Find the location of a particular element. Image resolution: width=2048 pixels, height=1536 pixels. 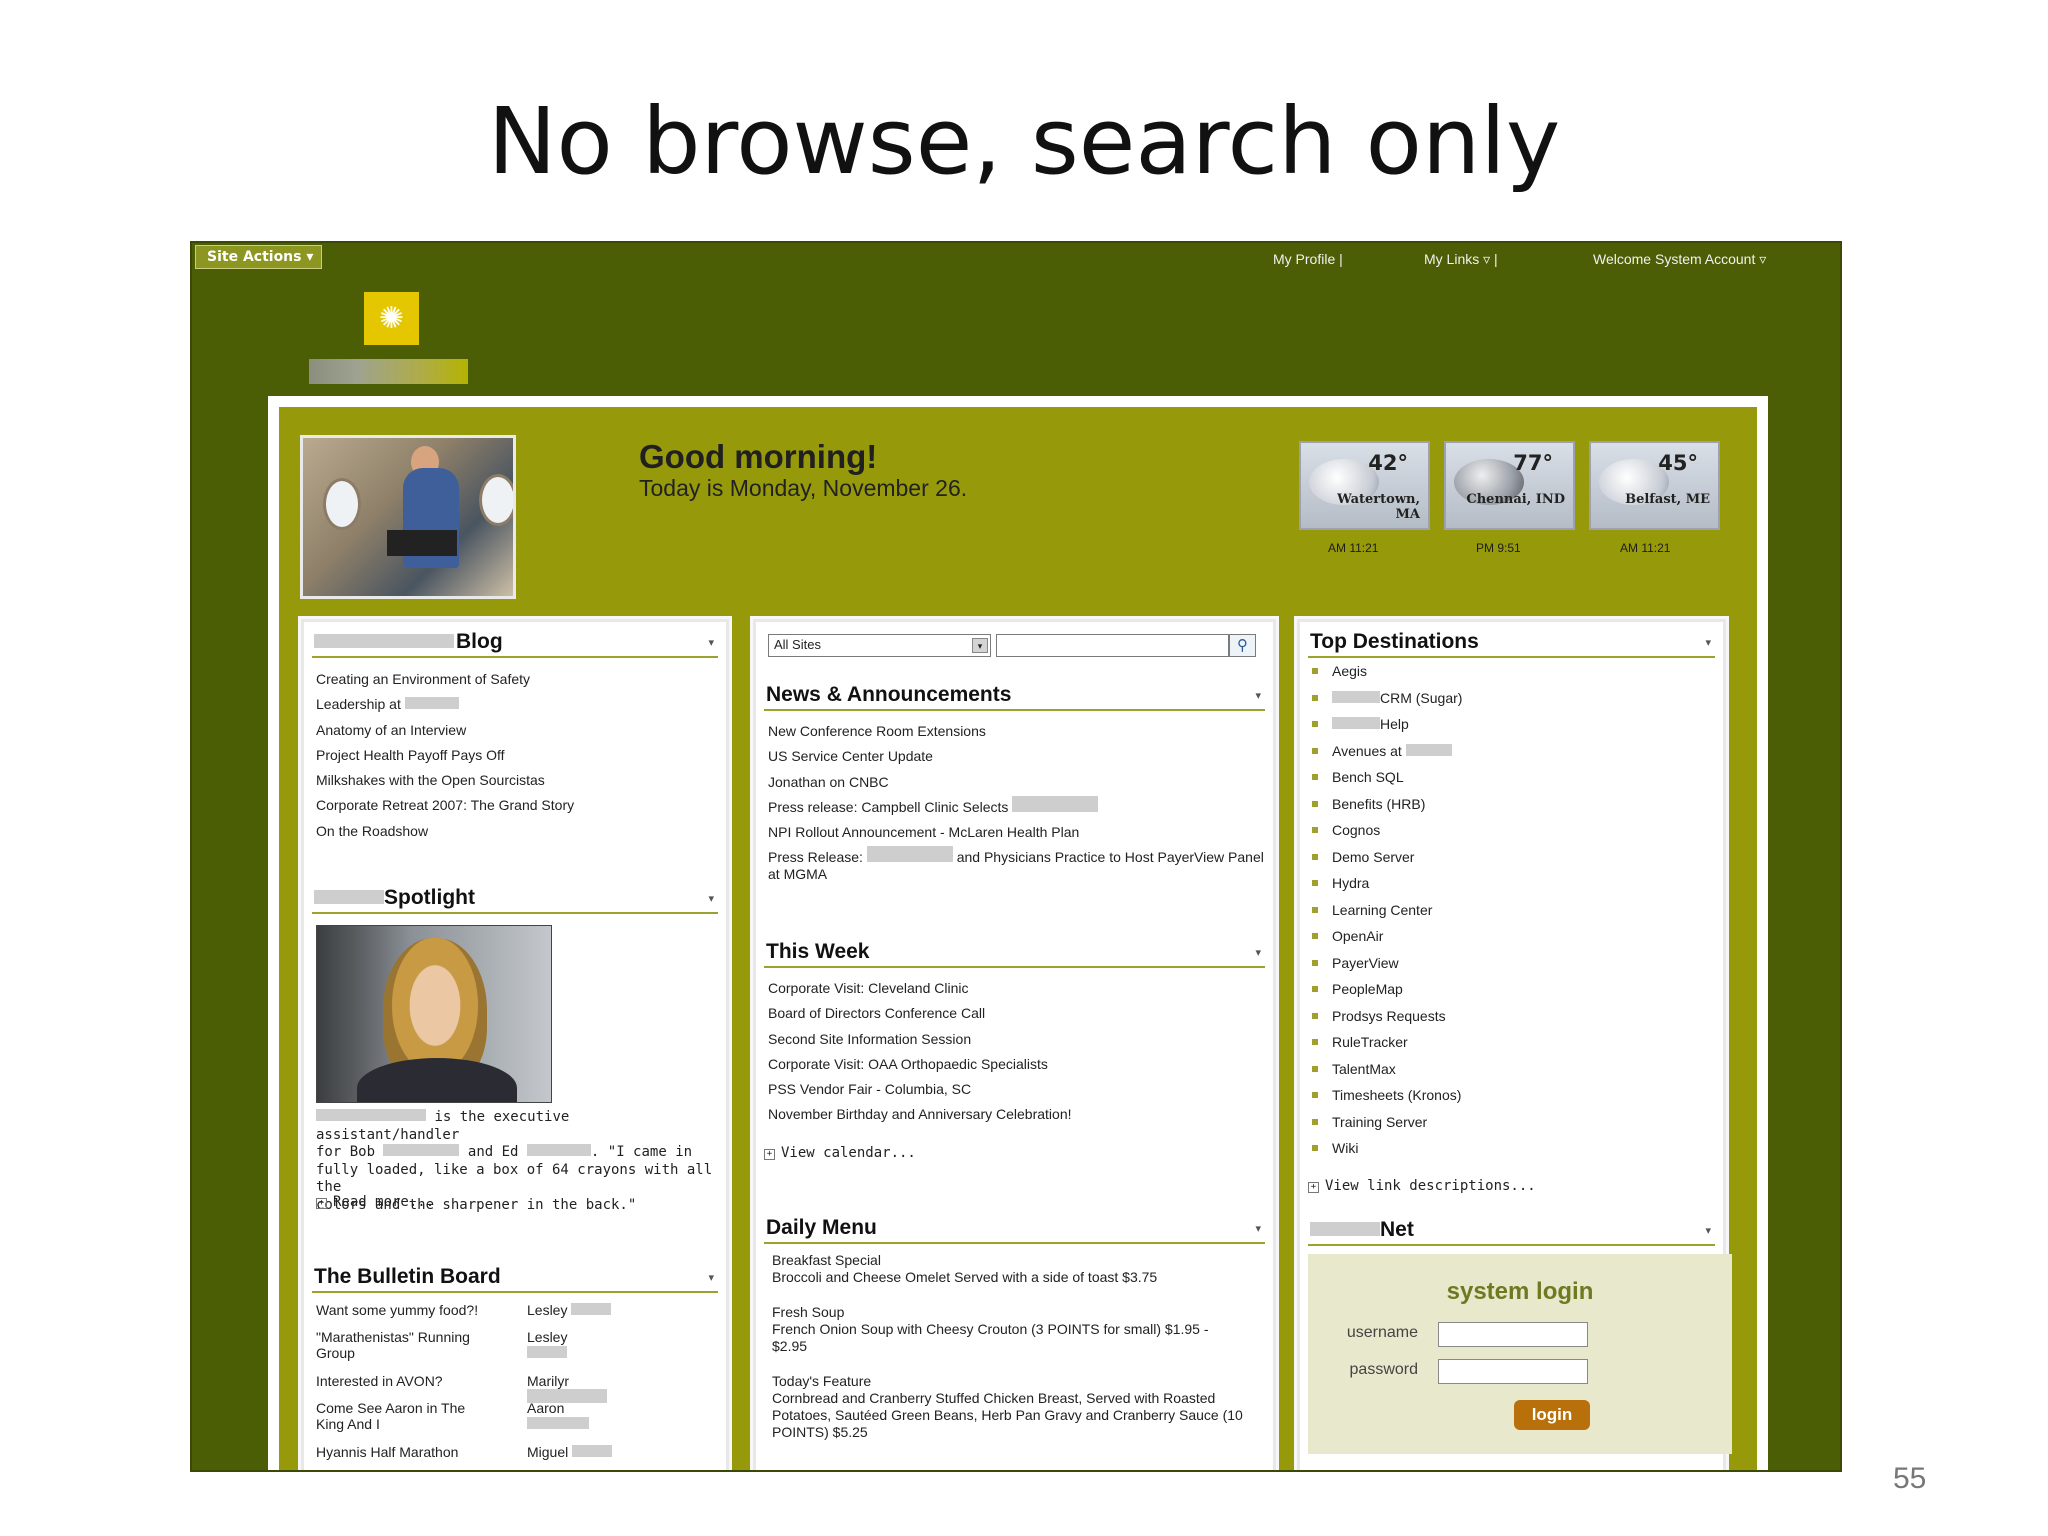

destination-link: Wiki is located at coordinates (1387, 1148).